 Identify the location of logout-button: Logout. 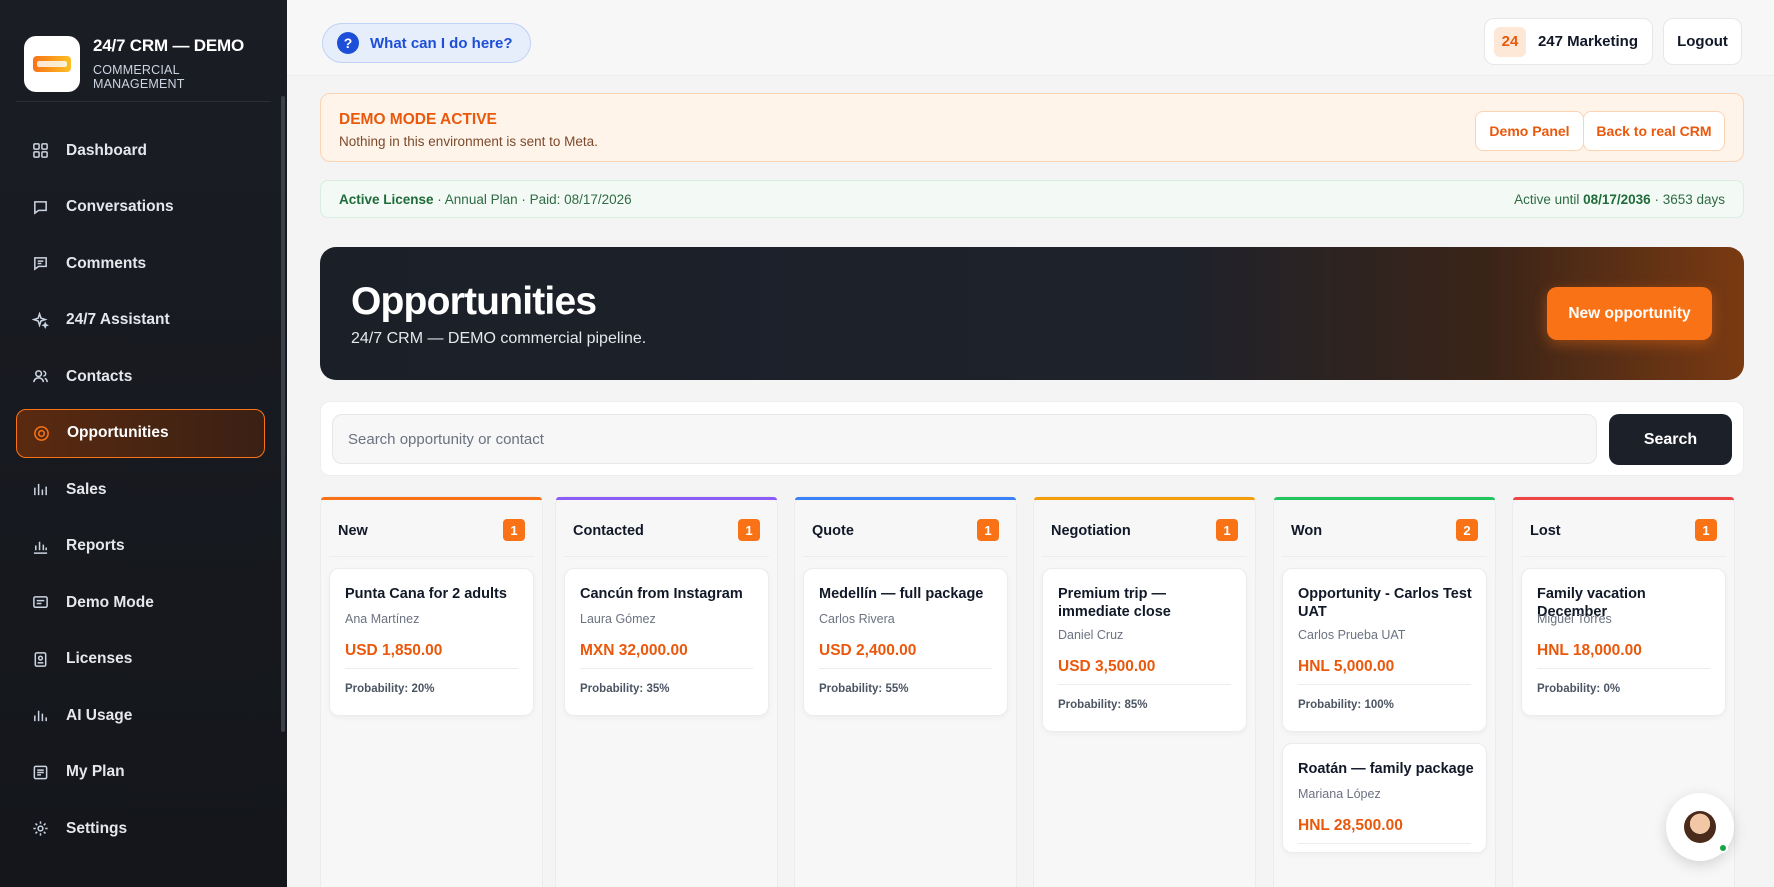
(1702, 41).